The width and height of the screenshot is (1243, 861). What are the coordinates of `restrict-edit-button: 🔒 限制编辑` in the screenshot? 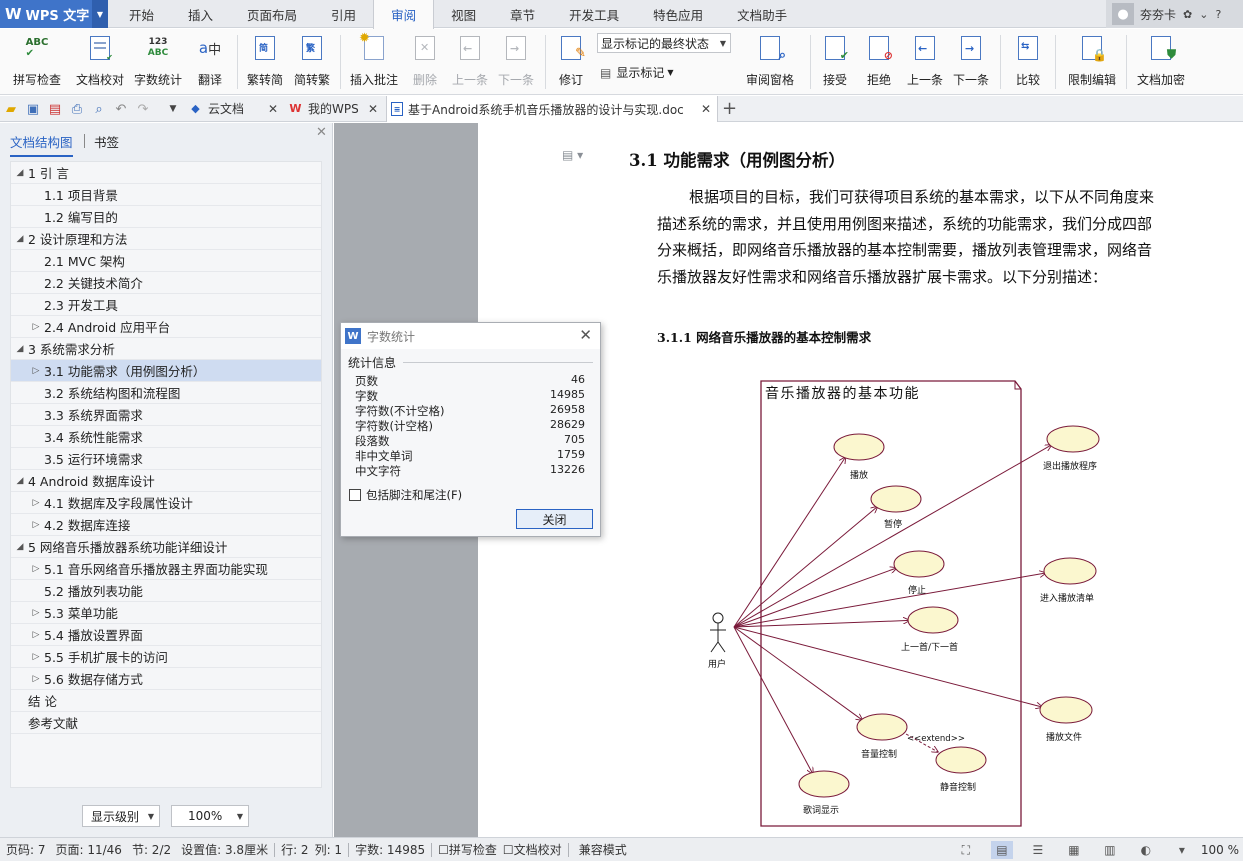 It's located at (1092, 62).